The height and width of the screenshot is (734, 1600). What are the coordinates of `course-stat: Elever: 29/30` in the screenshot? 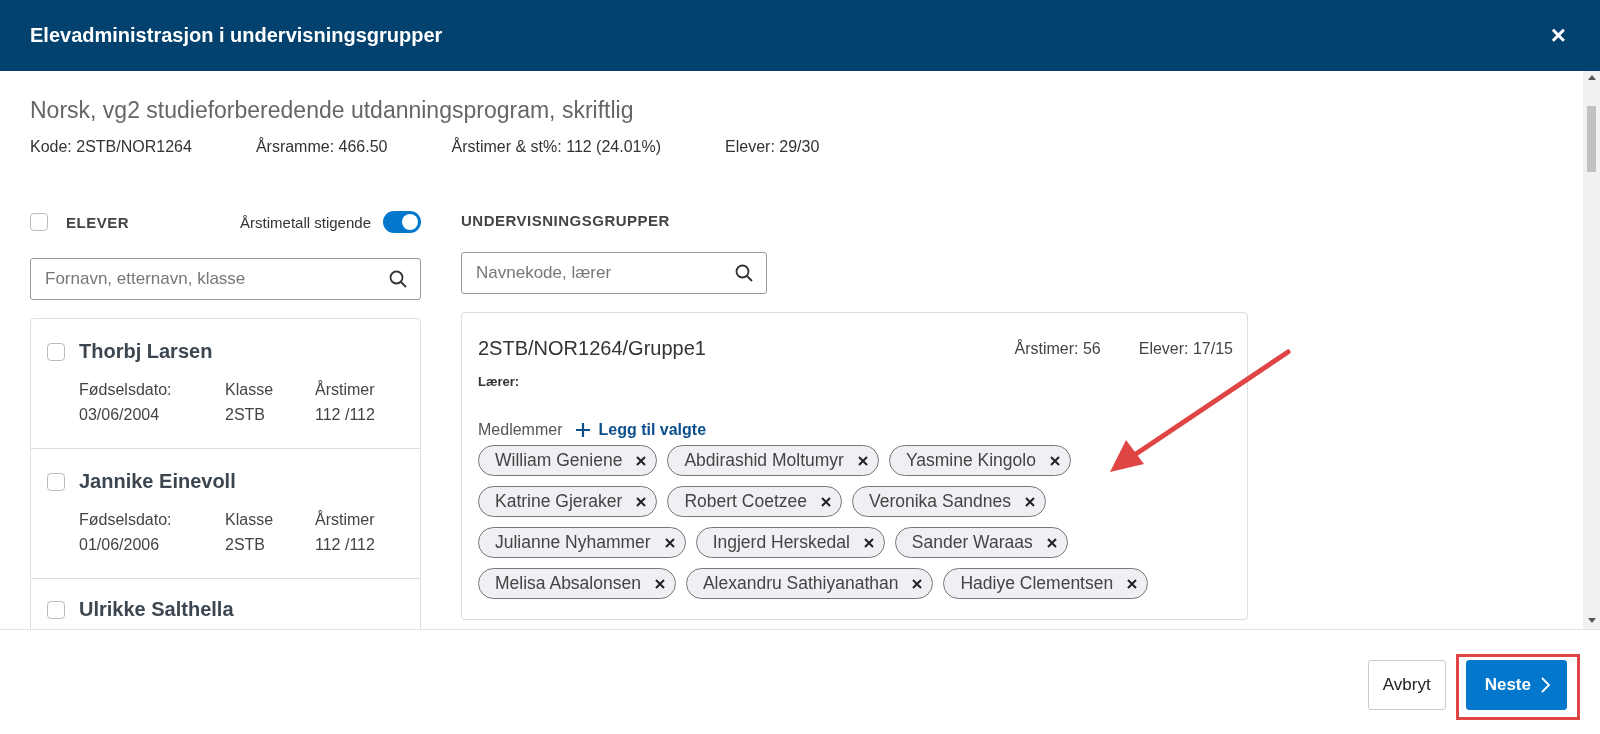 It's located at (772, 147).